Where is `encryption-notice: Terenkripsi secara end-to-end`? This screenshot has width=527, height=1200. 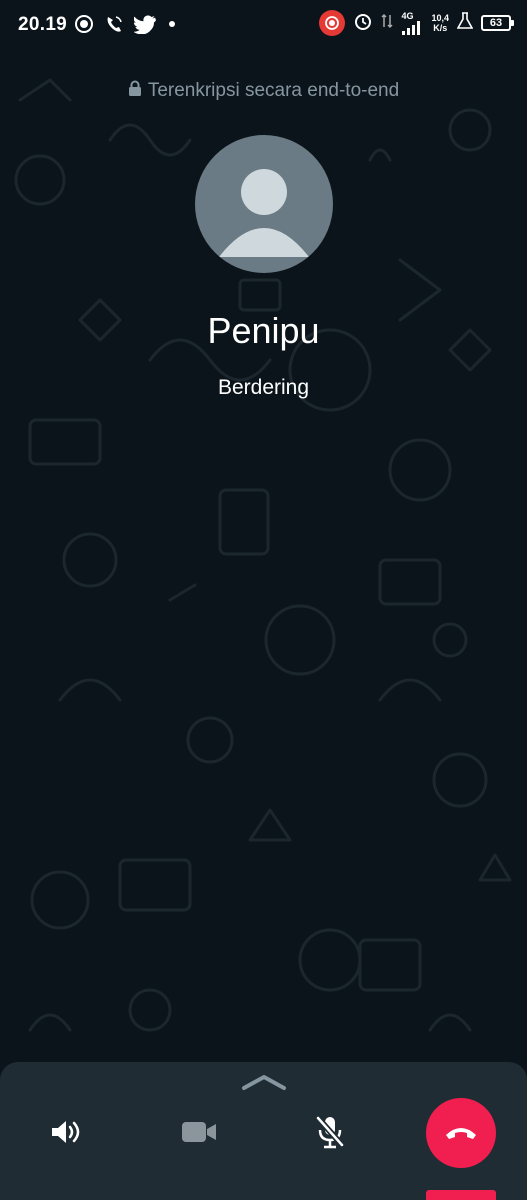 encryption-notice: Terenkripsi secara end-to-end is located at coordinates (263, 91).